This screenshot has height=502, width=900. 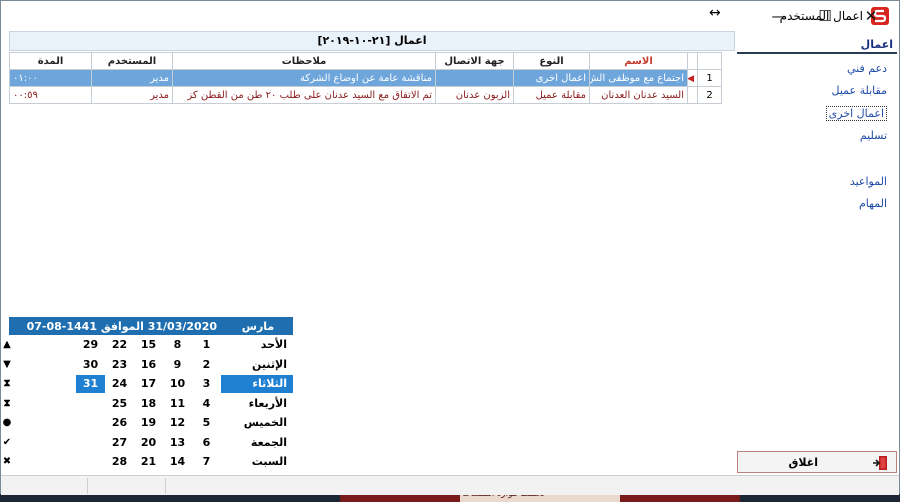 I want to click on close-button: اغلاق, so click(x=817, y=462).